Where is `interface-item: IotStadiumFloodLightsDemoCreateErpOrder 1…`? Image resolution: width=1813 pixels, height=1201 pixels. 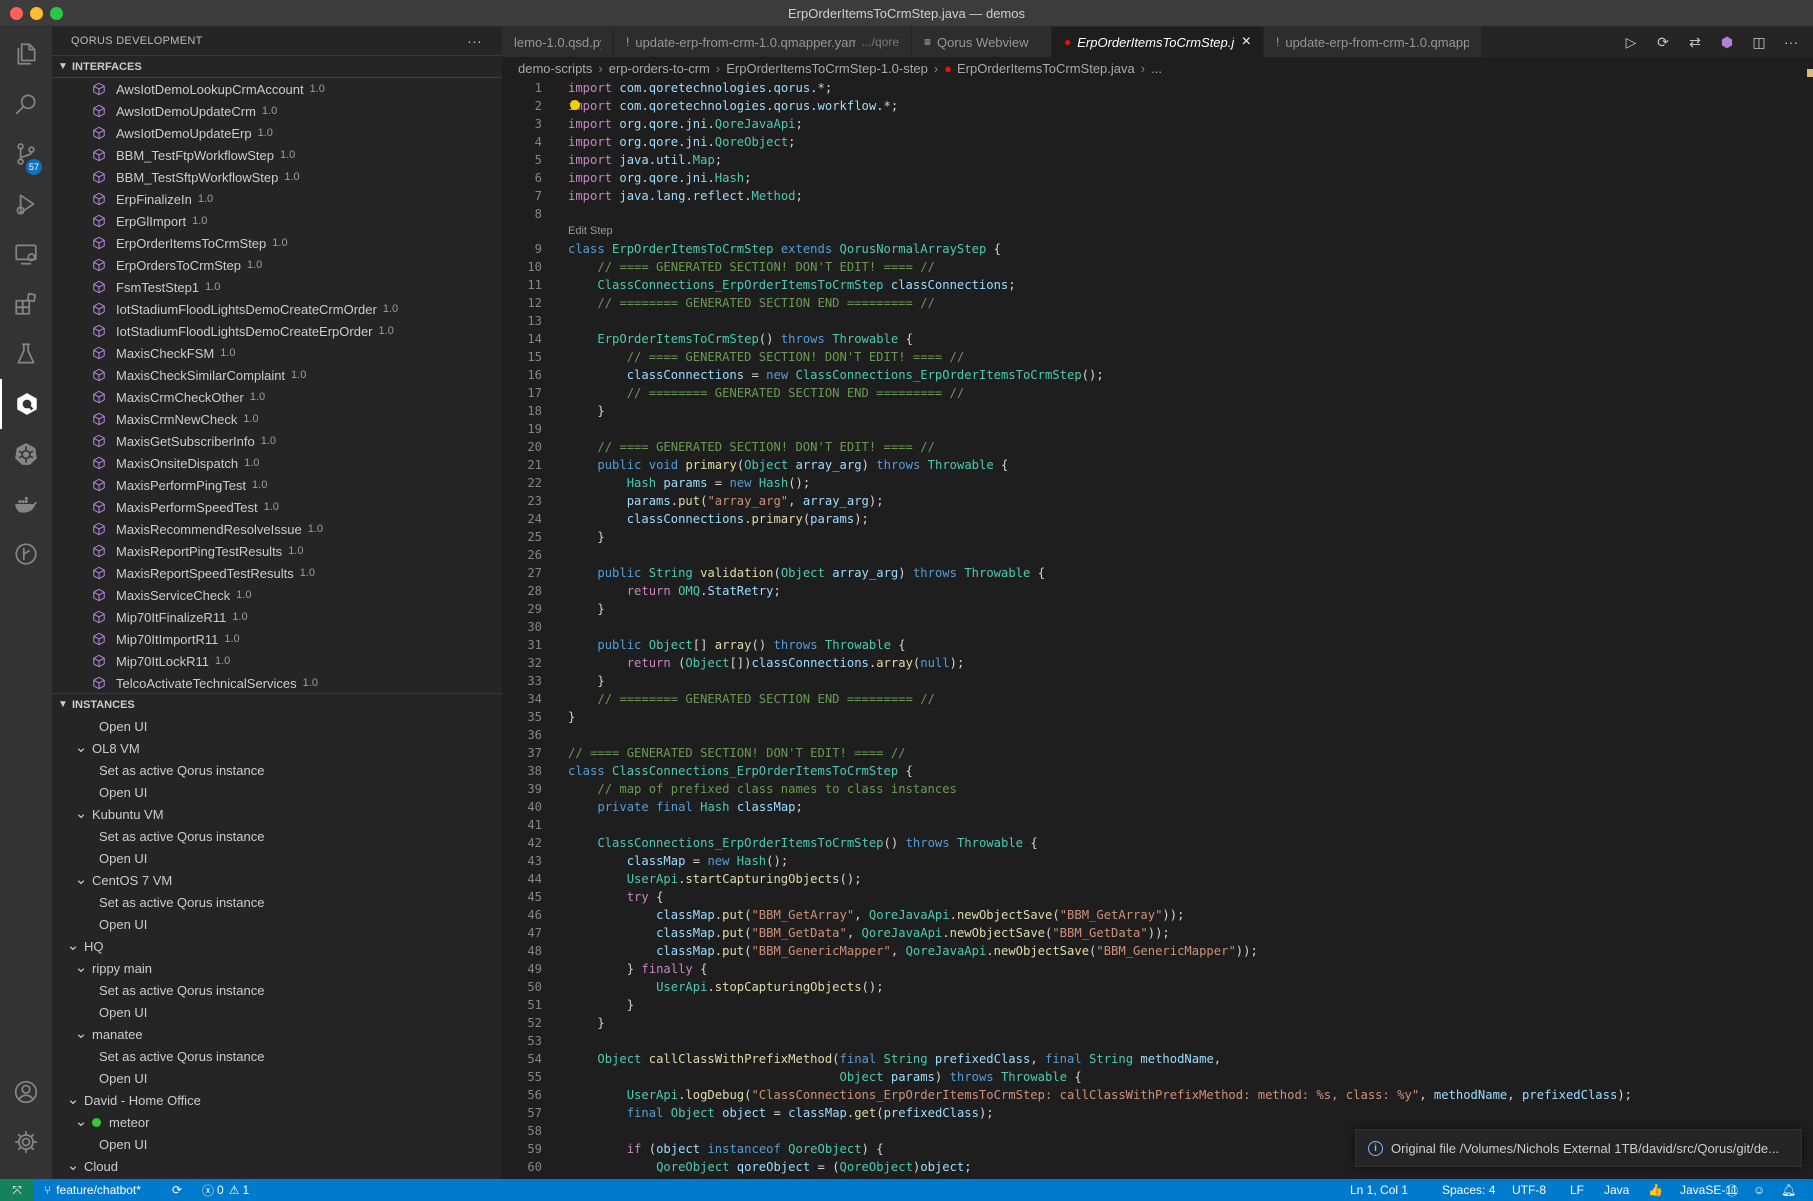 interface-item: IotStadiumFloodLightsDemoCreateErpOrder 1… is located at coordinates (277, 331).